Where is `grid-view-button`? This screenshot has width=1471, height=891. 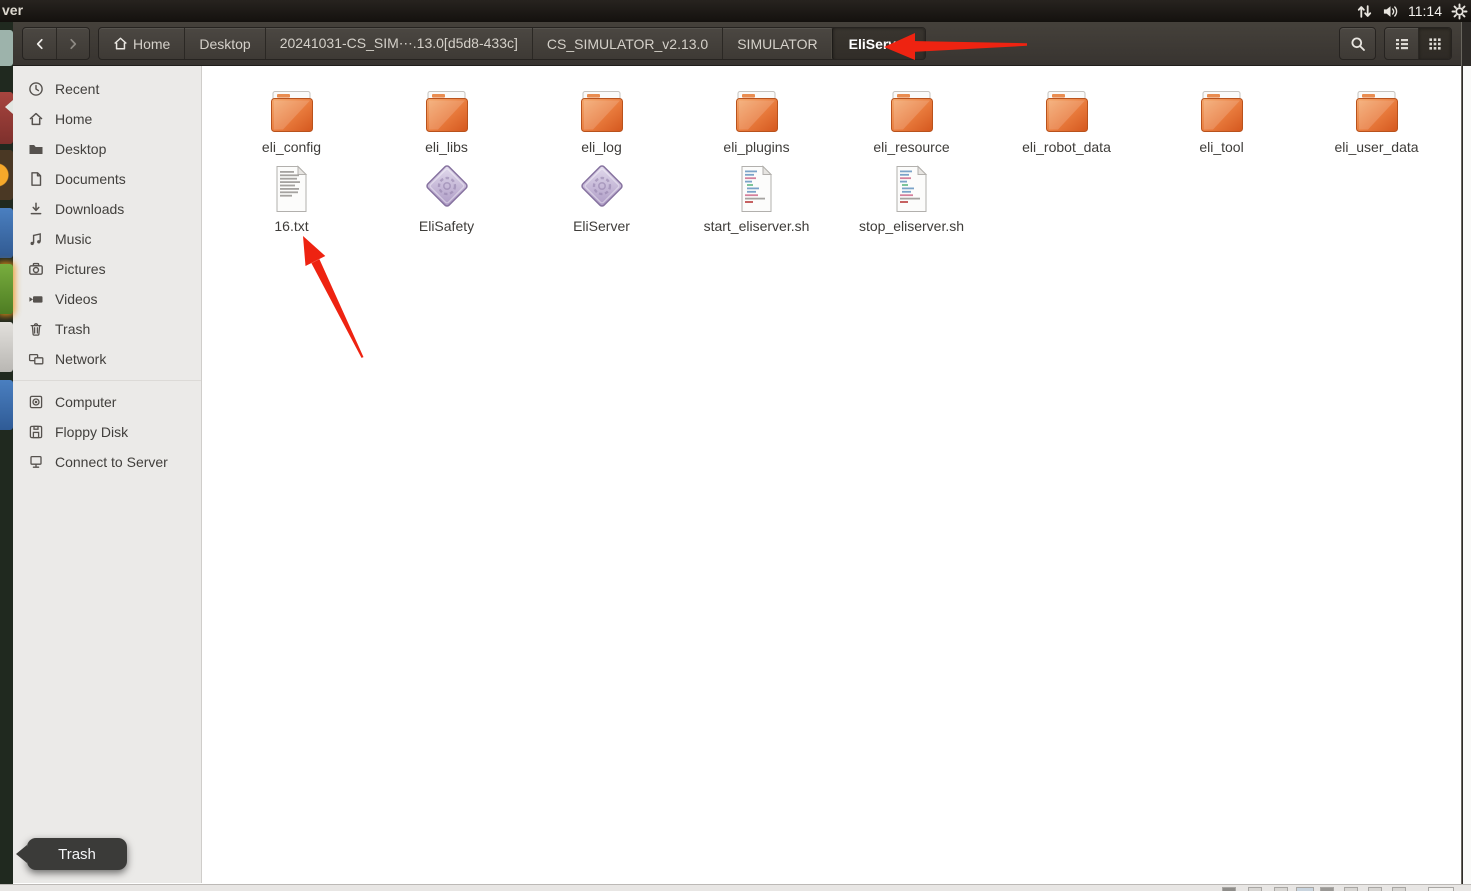 grid-view-button is located at coordinates (1434, 43).